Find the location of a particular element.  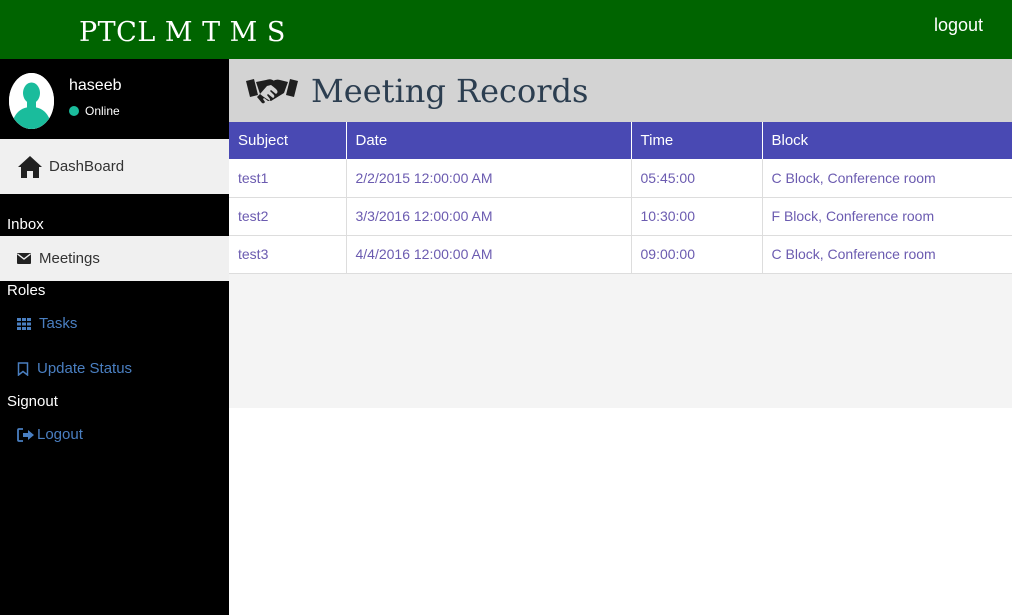

page-title: Meeting Records is located at coordinates (450, 91).